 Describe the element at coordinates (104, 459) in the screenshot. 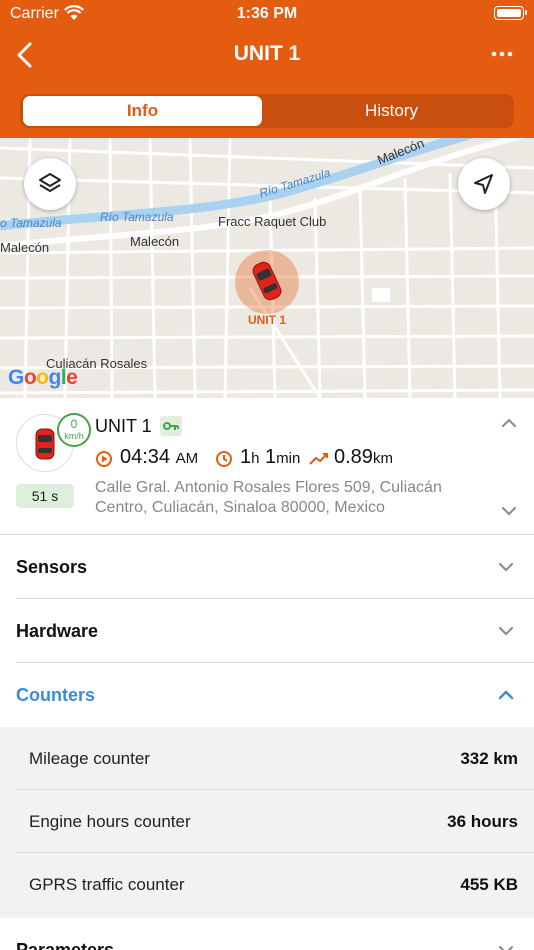

I see `play-circle-icon` at that location.